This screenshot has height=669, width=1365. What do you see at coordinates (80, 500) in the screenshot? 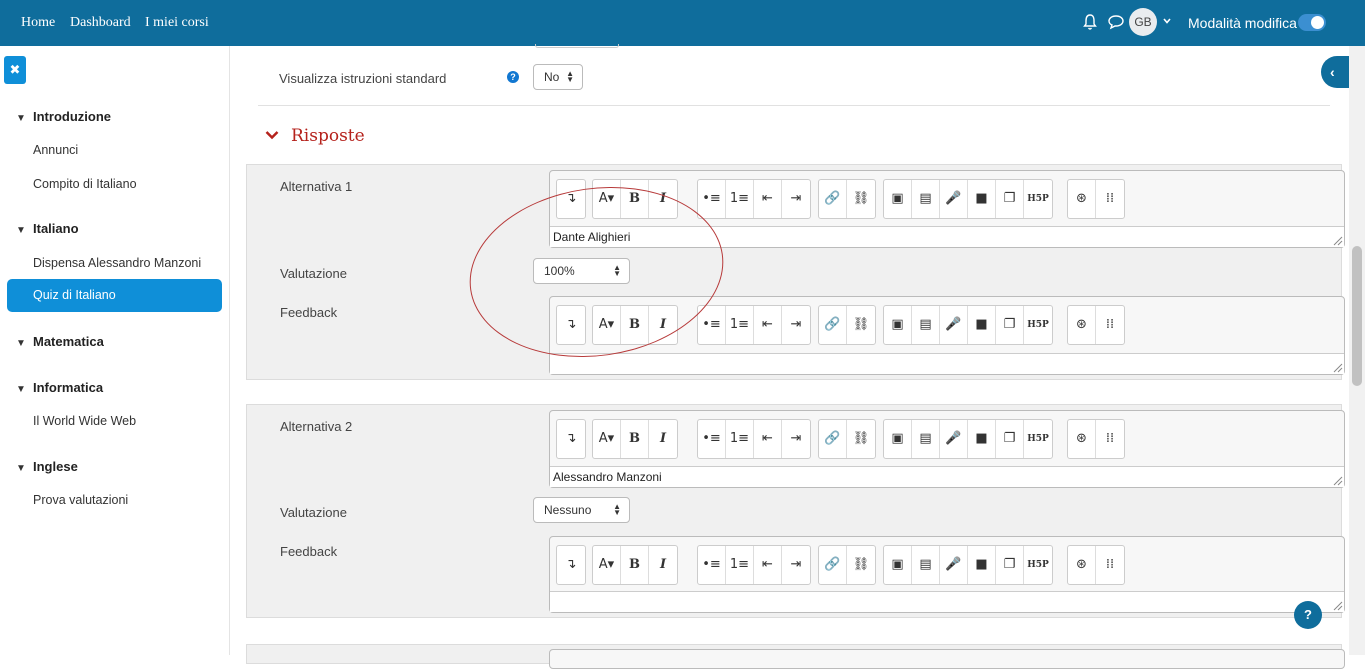
I see `sidebar-item-prova: Prova valutazioni` at bounding box center [80, 500].